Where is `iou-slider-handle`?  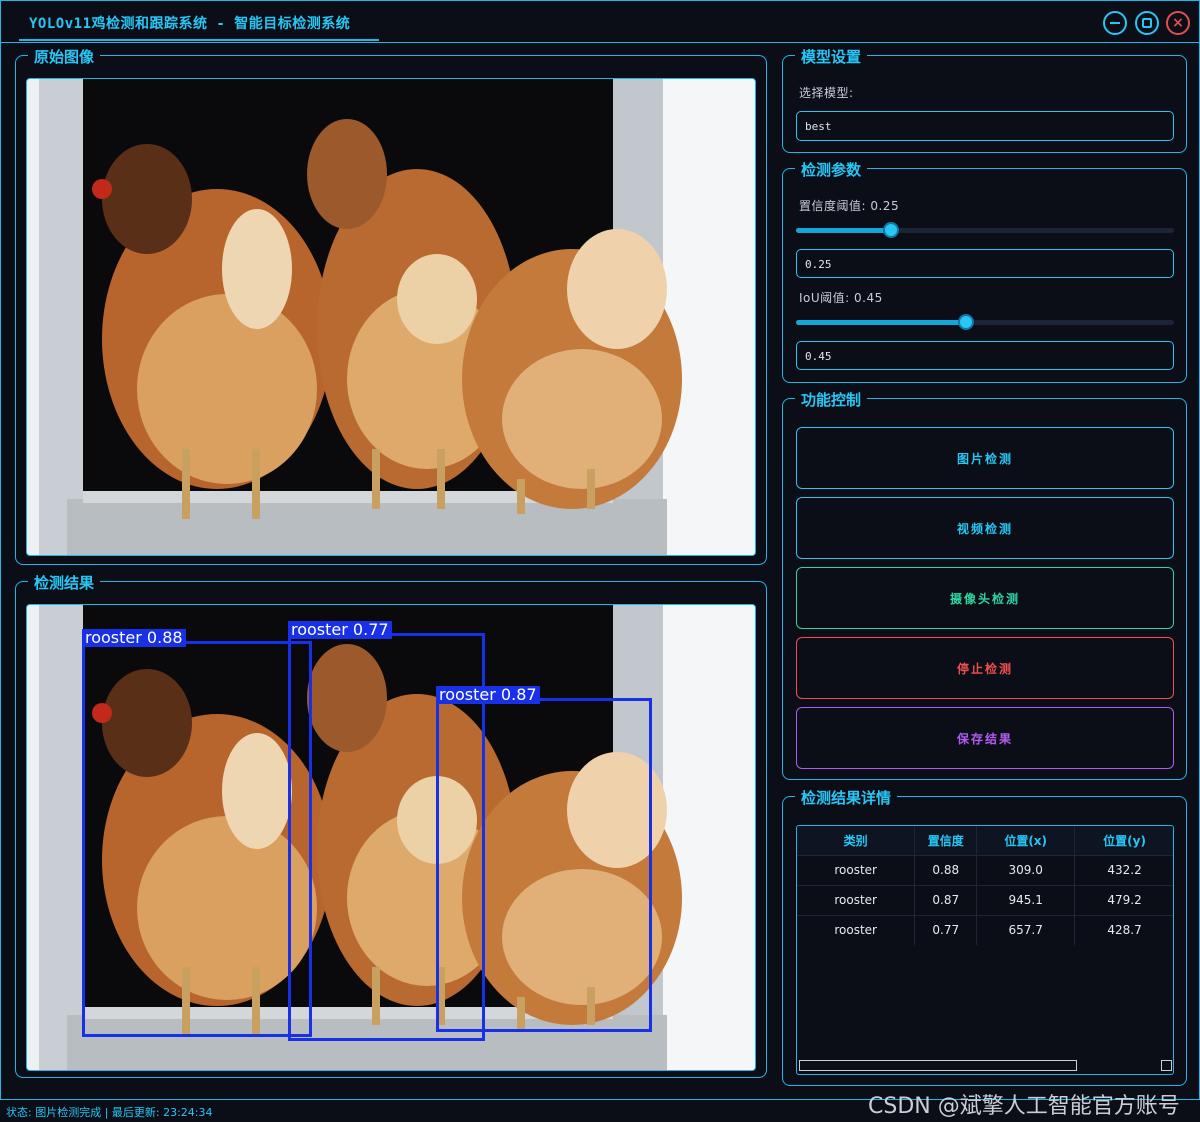
iou-slider-handle is located at coordinates (966, 322).